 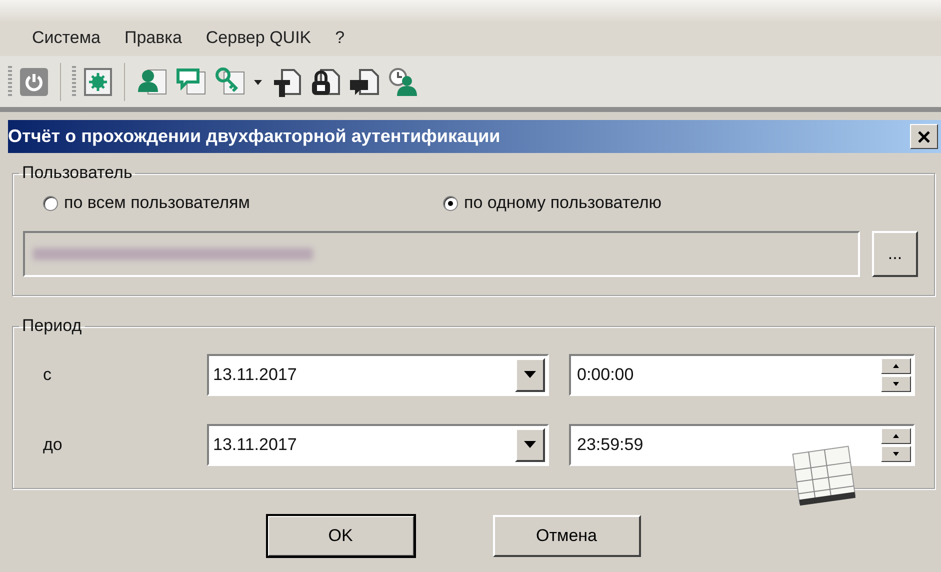 I want to click on time-field: 23:59:59, so click(x=742, y=445).